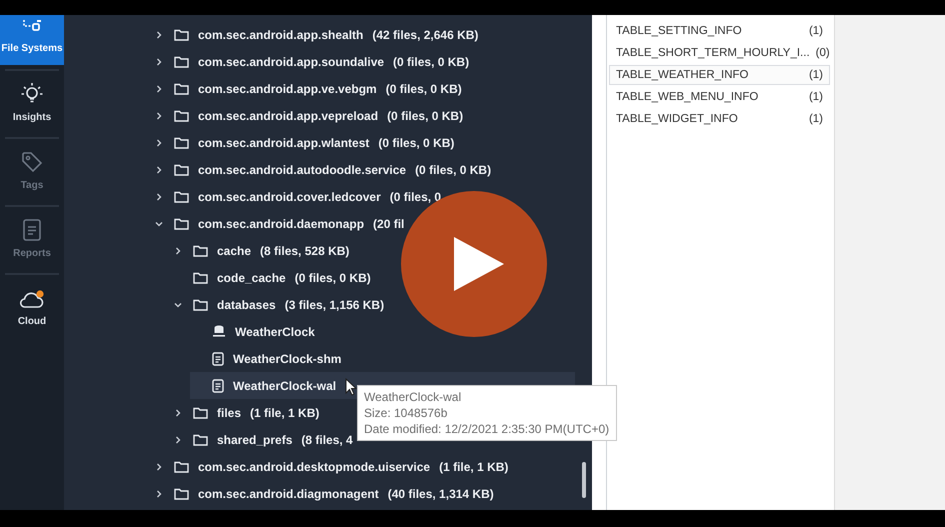  I want to click on tooltip-date: Date modified: 12/2/2021 2:35:30 PM(UTC+0), so click(487, 429).